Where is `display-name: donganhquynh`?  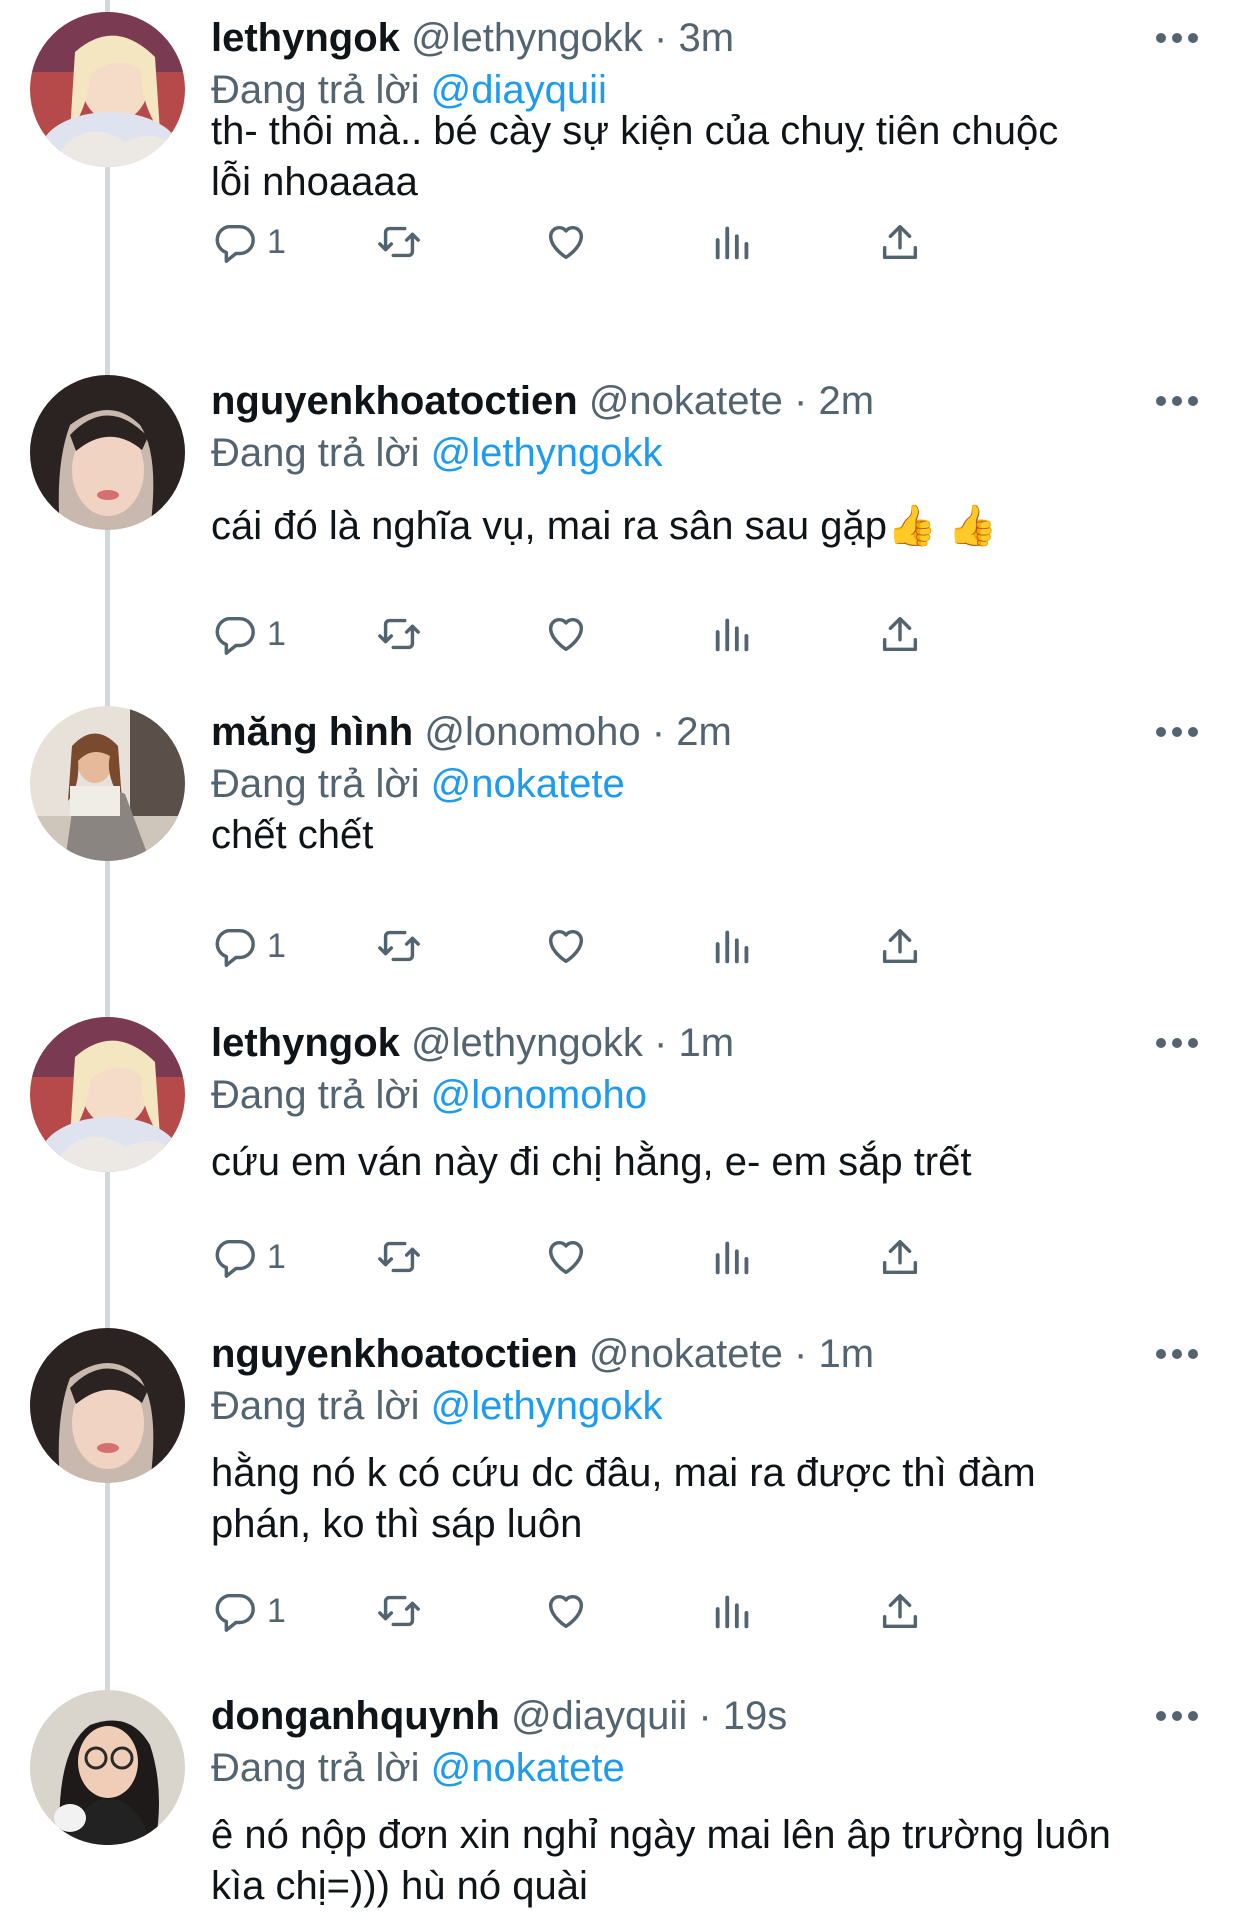
display-name: donganhquynh is located at coordinates (355, 1716).